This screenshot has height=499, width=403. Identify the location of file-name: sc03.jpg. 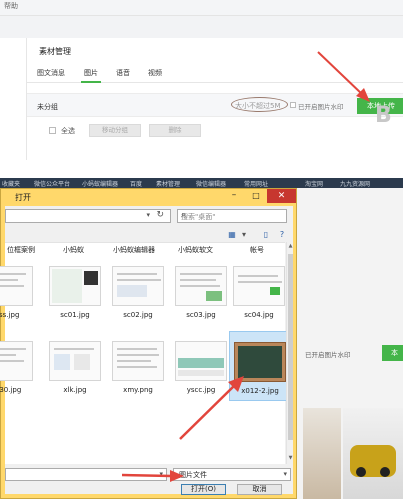
(201, 315).